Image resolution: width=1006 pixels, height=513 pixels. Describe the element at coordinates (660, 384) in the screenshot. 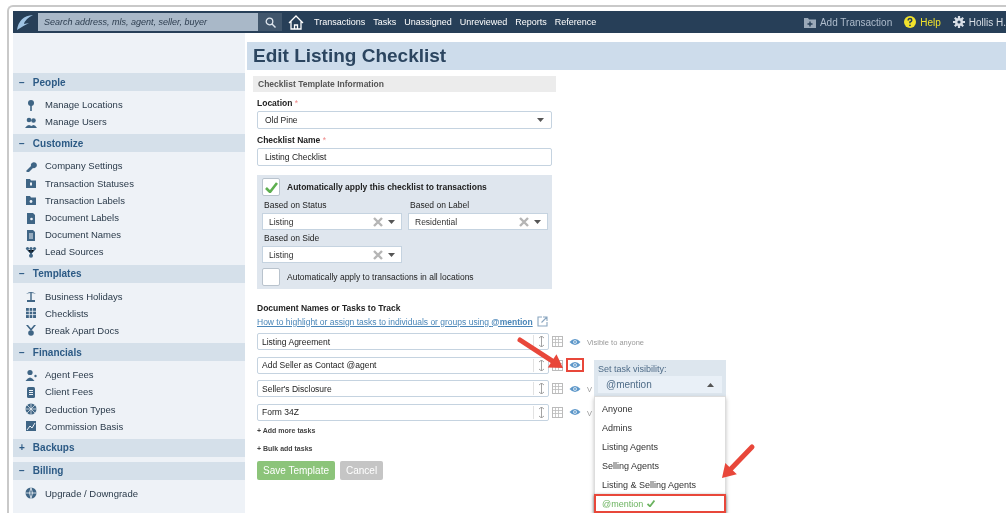

I see `visibility-select: @mention` at that location.